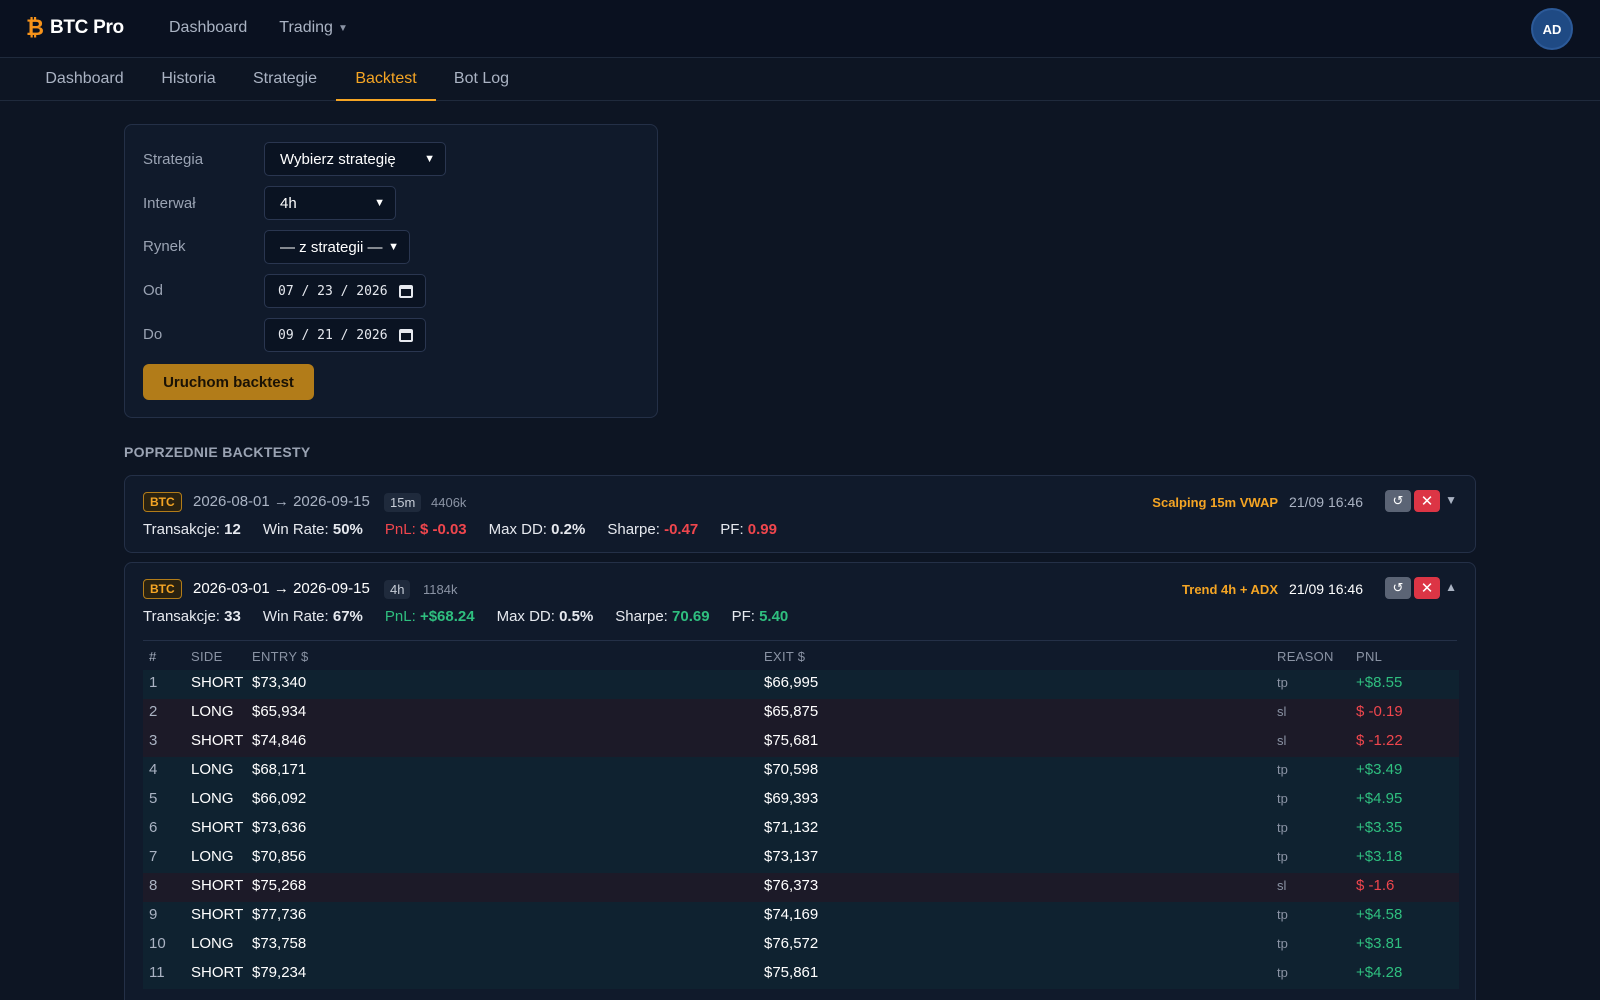  I want to click on trade-entry-price: $77,736, so click(279, 914).